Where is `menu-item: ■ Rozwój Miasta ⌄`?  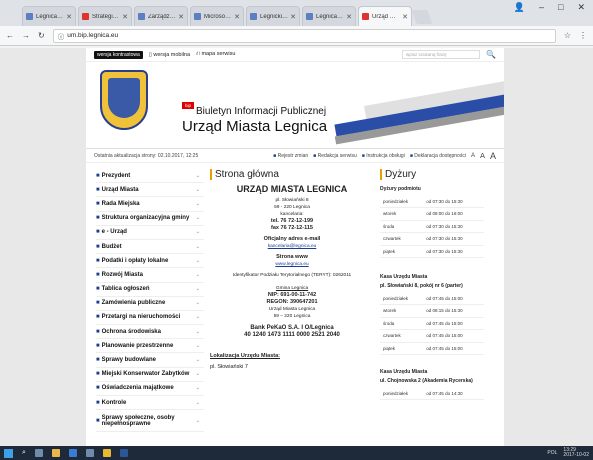 menu-item: ■ Rozwój Miasta ⌄ is located at coordinates (150, 275).